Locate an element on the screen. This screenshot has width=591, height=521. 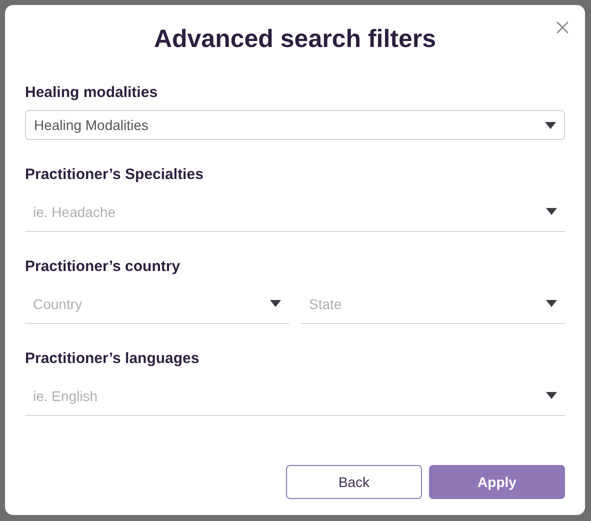
dropdown-field: ie. Headache is located at coordinates (295, 212).